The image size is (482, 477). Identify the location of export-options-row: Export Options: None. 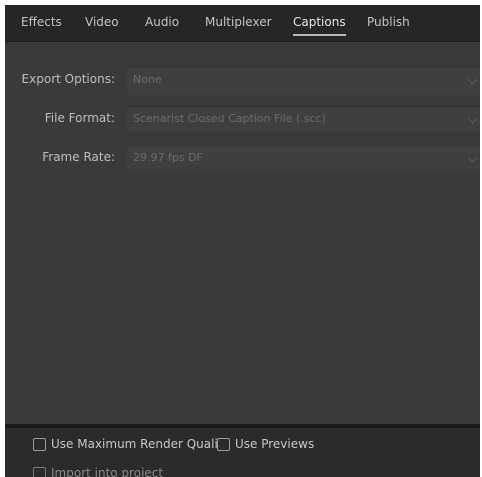
(242, 80).